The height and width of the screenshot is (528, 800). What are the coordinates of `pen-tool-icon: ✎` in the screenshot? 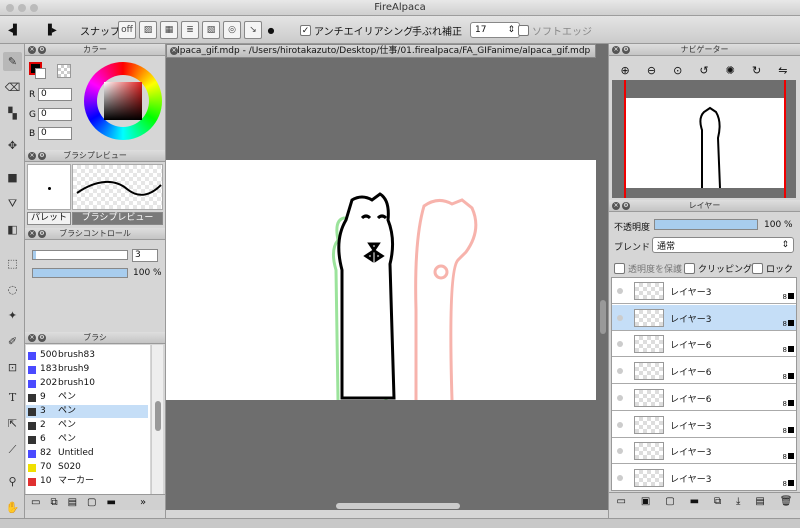 It's located at (12, 61).